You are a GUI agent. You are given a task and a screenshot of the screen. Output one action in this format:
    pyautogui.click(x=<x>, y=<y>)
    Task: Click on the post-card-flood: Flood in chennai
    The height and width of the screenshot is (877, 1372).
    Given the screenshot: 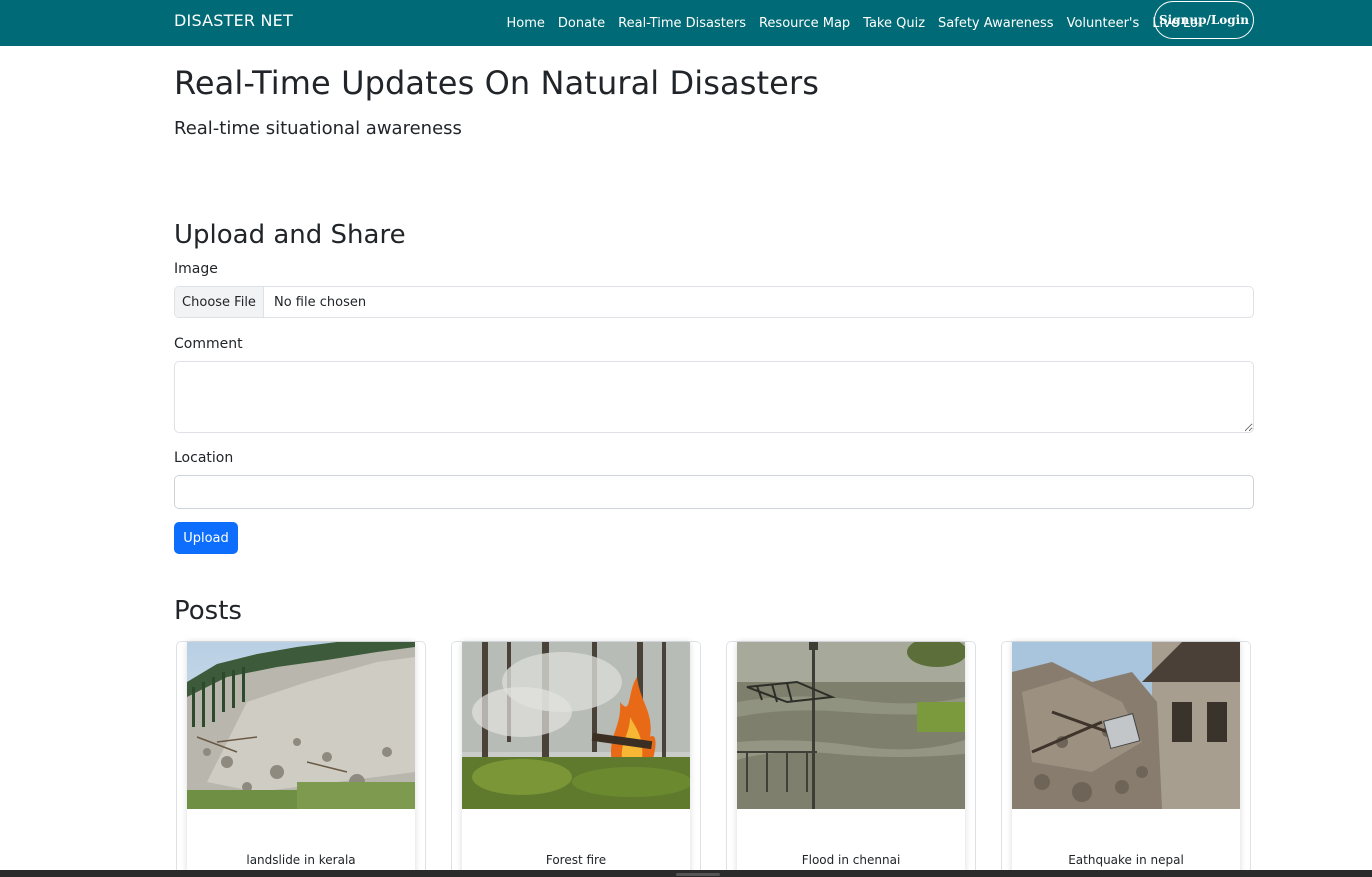 What is the action you would take?
    pyautogui.click(x=851, y=759)
    